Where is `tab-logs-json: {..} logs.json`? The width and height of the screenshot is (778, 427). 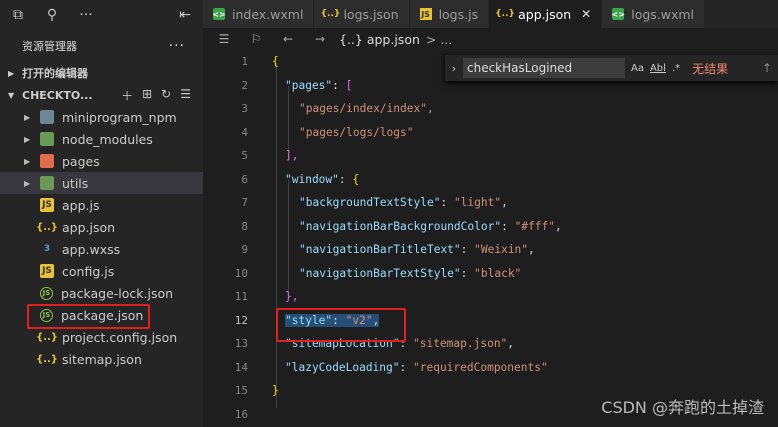
tab-logs-json: {..} logs.json is located at coordinates (362, 14).